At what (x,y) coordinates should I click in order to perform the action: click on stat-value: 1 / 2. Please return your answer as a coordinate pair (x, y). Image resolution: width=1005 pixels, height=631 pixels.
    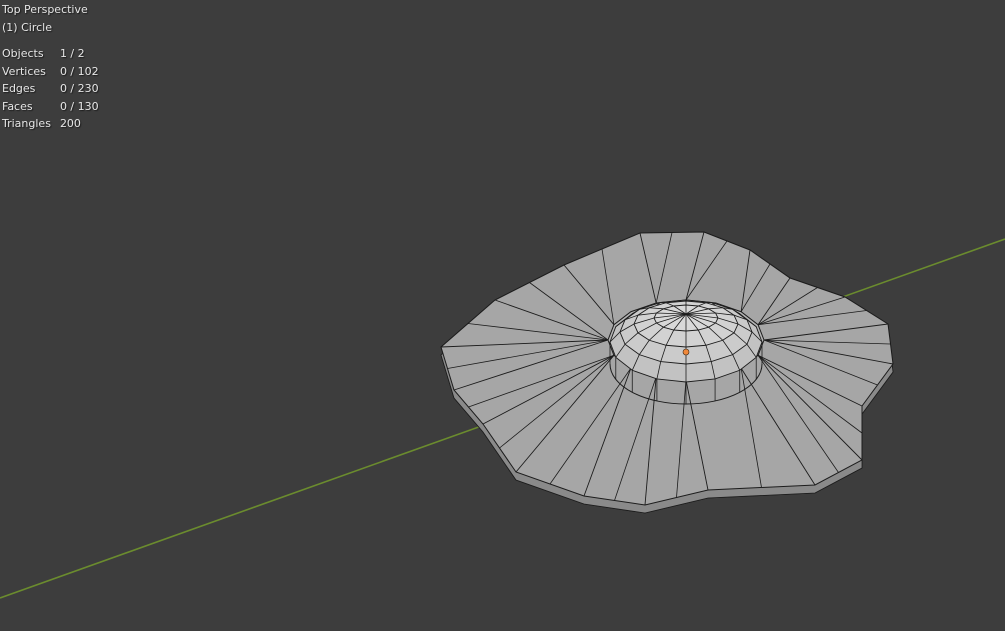
    Looking at the image, I should click on (72, 53).